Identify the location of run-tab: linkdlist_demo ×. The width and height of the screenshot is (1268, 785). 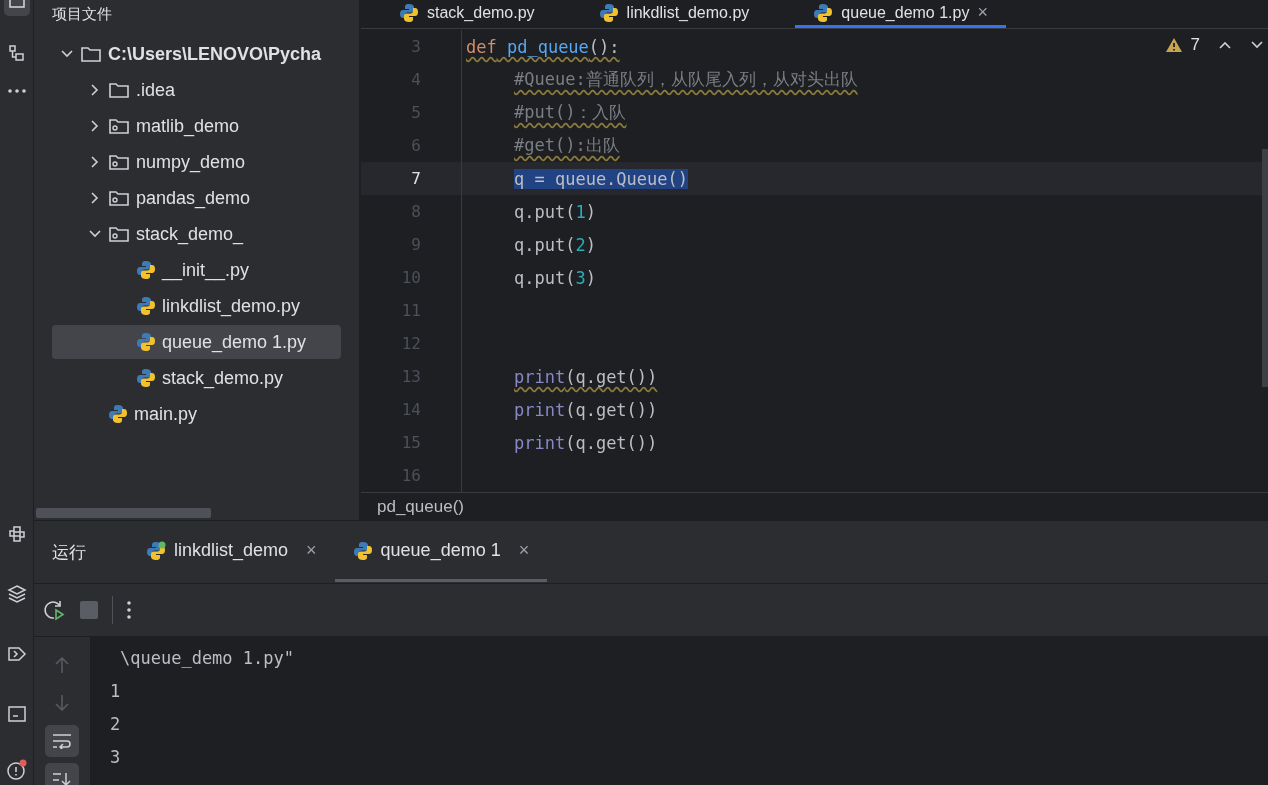
(231, 552).